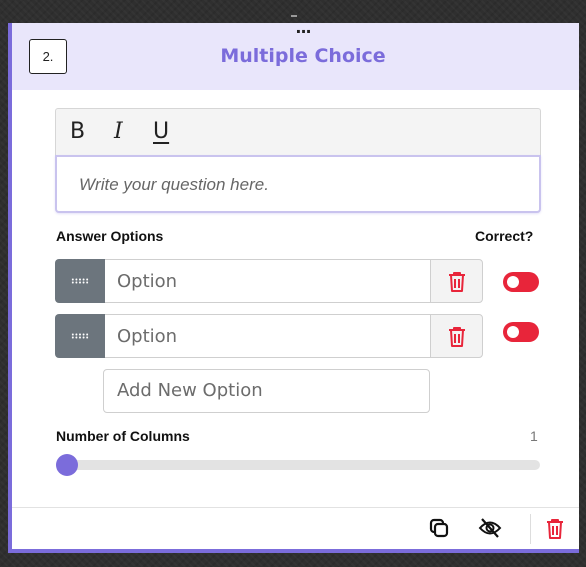 The image size is (586, 567). Describe the element at coordinates (67, 465) in the screenshot. I see `slider-thumb` at that location.